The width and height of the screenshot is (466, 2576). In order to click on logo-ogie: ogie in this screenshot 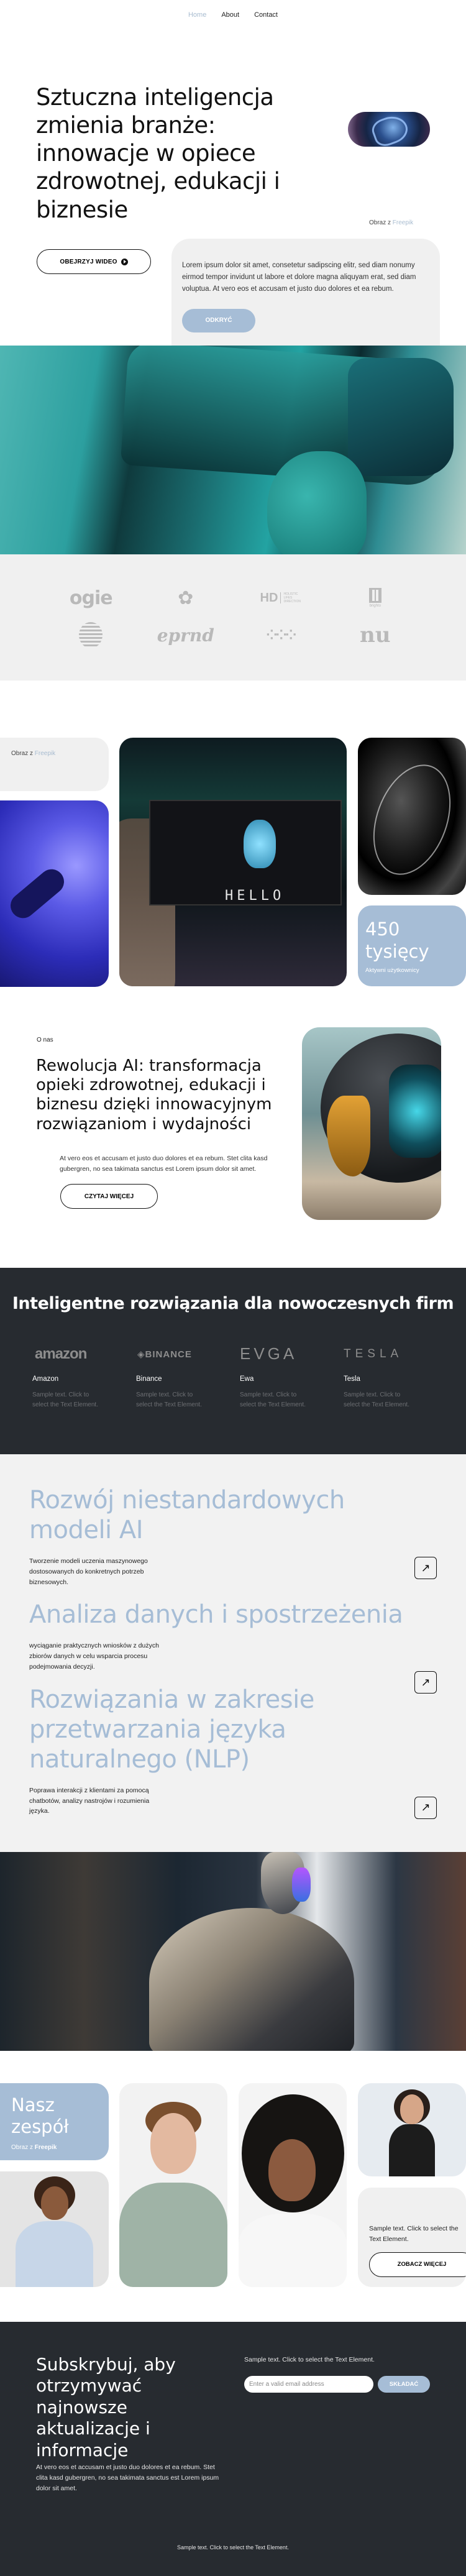, I will do `click(91, 598)`.